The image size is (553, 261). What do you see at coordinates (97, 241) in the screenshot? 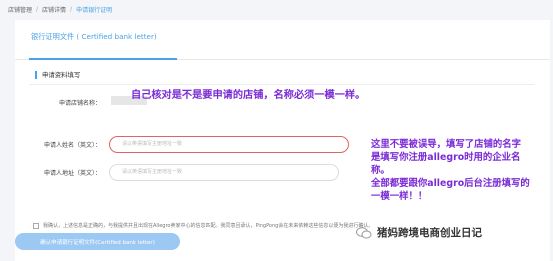
I see `submit-button: 确认申请银行证明文件(Certified bank letter)` at bounding box center [97, 241].